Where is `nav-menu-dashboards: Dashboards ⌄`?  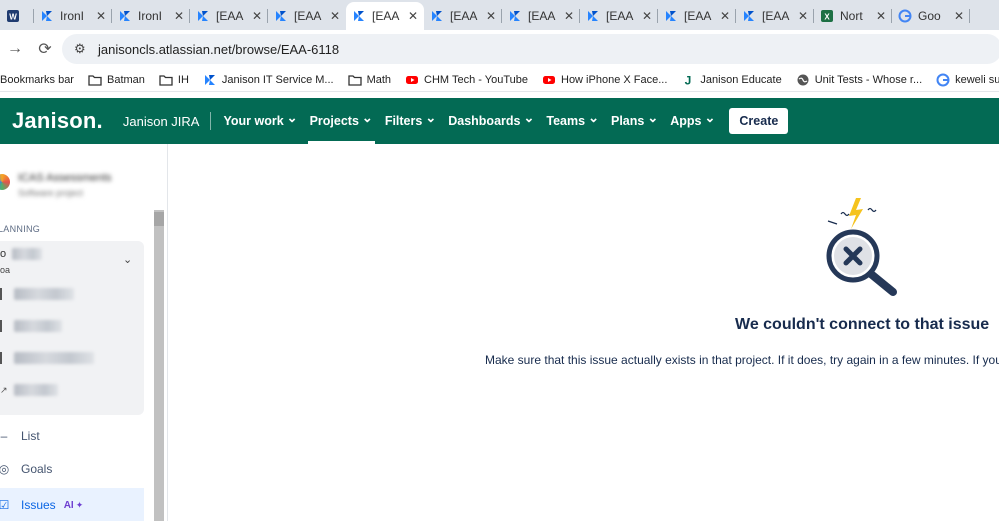
nav-menu-dashboards: Dashboards ⌄ is located at coordinates (491, 121).